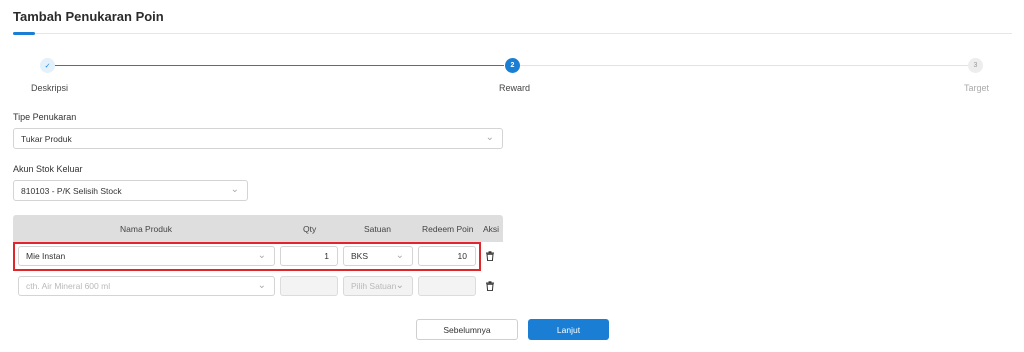 The width and height of the screenshot is (1024, 352). I want to click on row-2-product-select: cth. Air Mineral 600 ml ⌄, so click(146, 286).